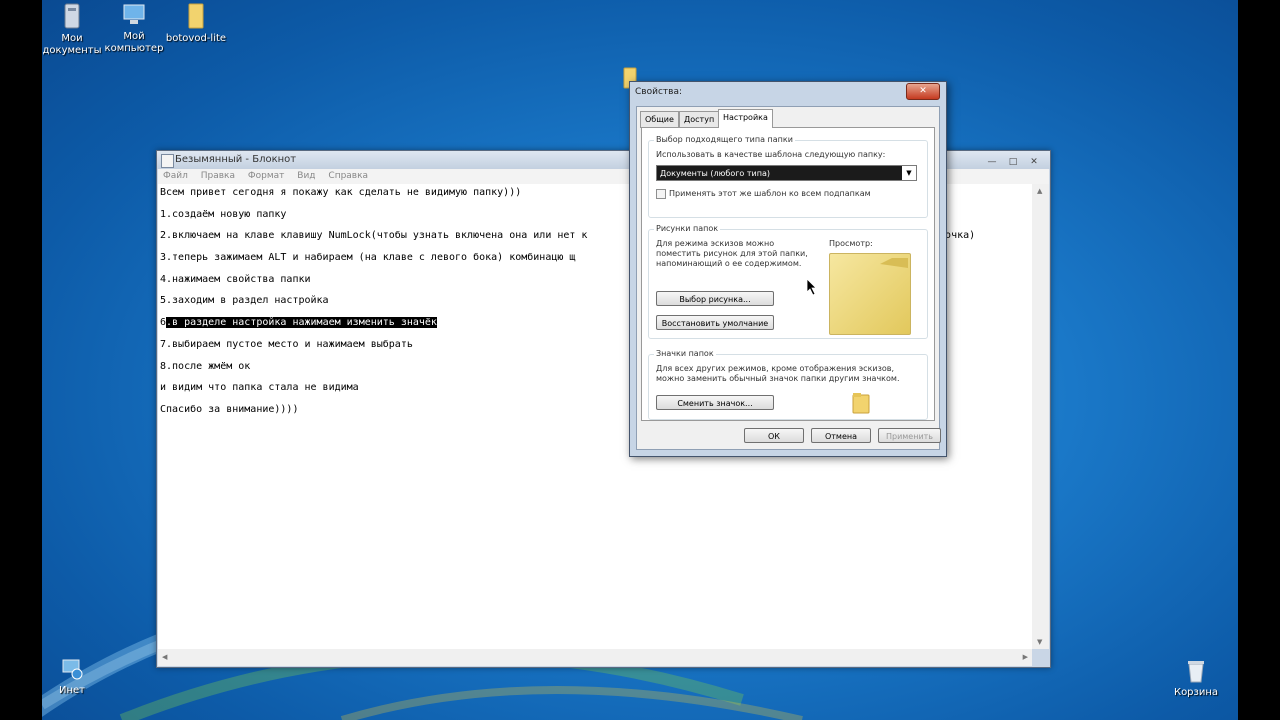 The height and width of the screenshot is (720, 1280). Describe the element at coordinates (72, 690) in the screenshot. I see `desktop-icon-label: Инет` at that location.